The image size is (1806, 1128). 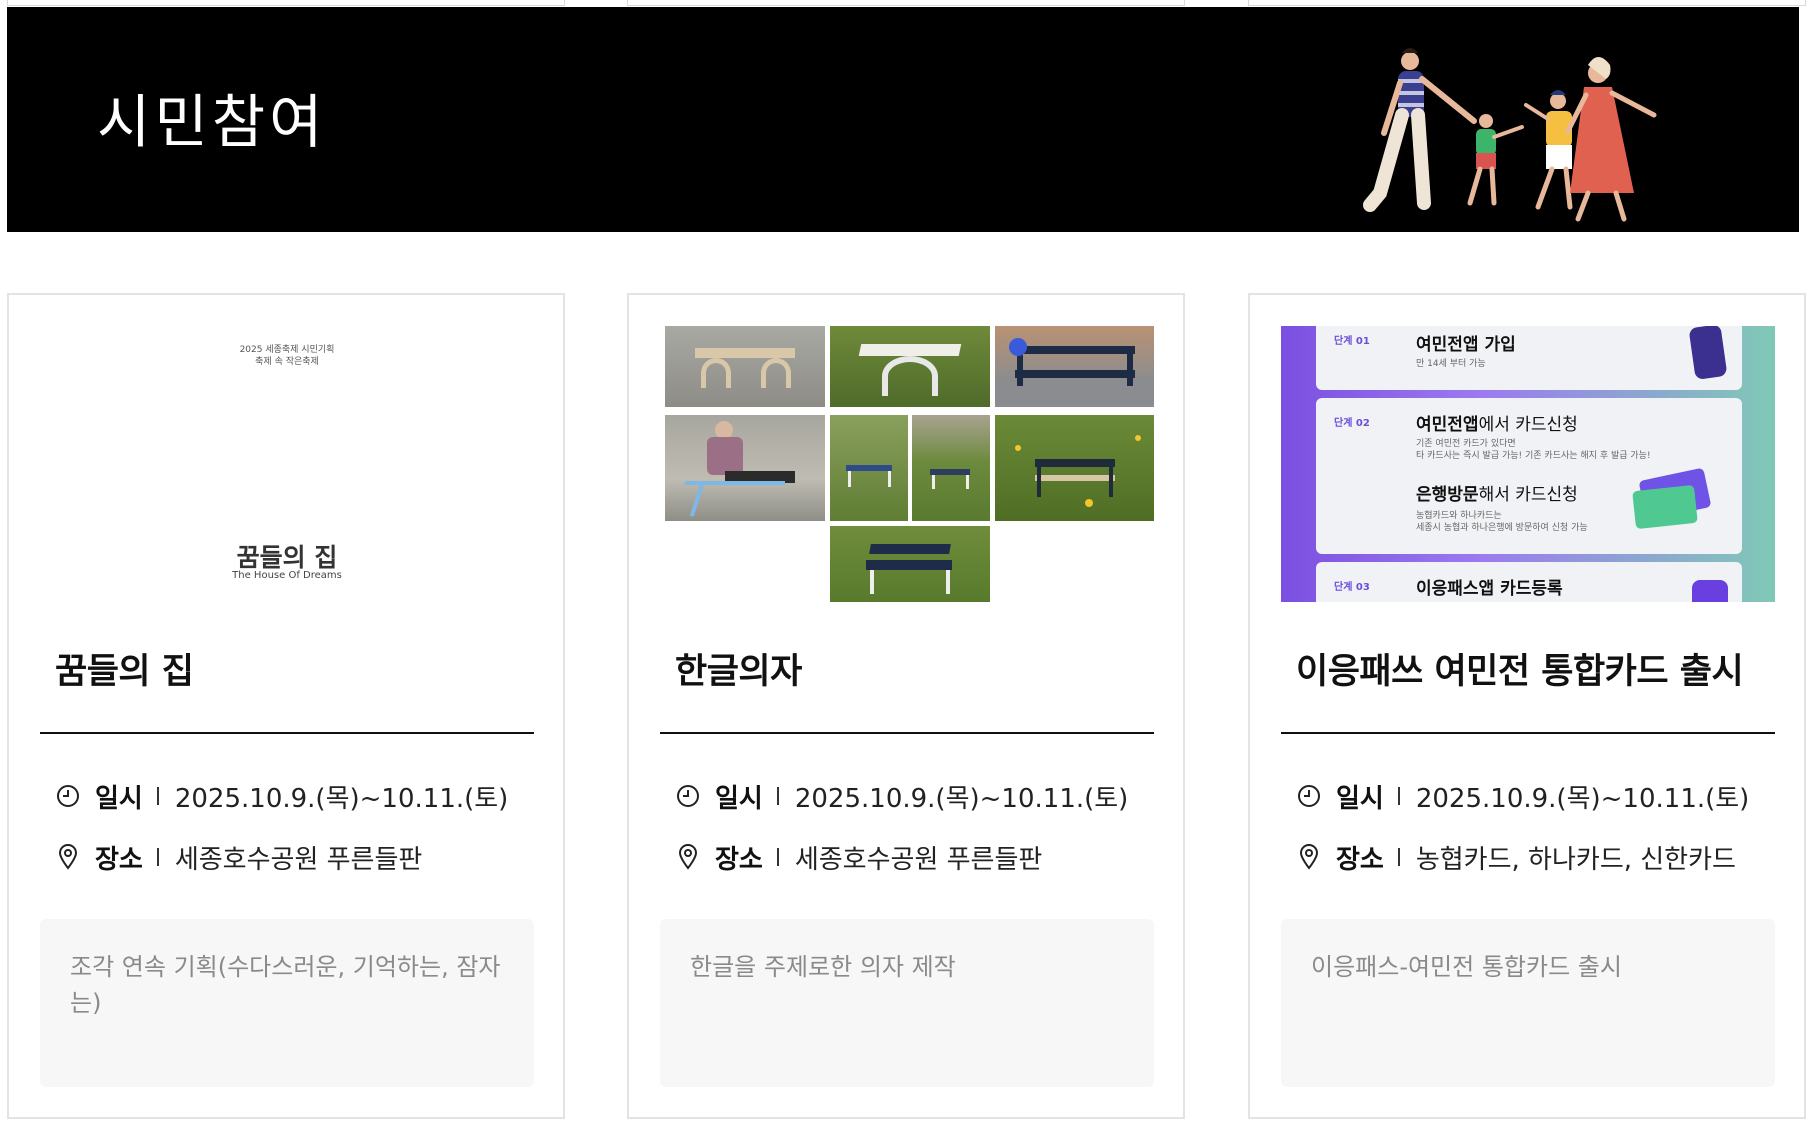 What do you see at coordinates (290, 668) in the screenshot?
I see `event-title: 꿈들의 집` at bounding box center [290, 668].